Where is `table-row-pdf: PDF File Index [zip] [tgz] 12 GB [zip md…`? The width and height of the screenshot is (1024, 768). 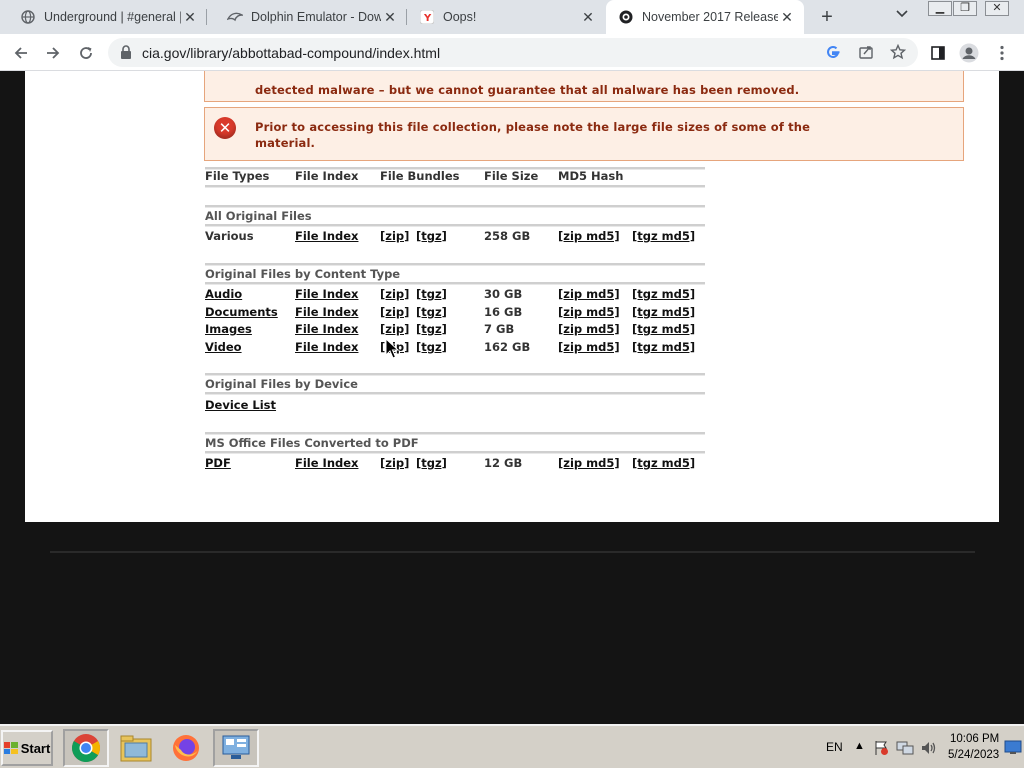
table-row-pdf: PDF File Index [zip] [tgz] 12 GB [zip md… is located at coordinates (455, 464).